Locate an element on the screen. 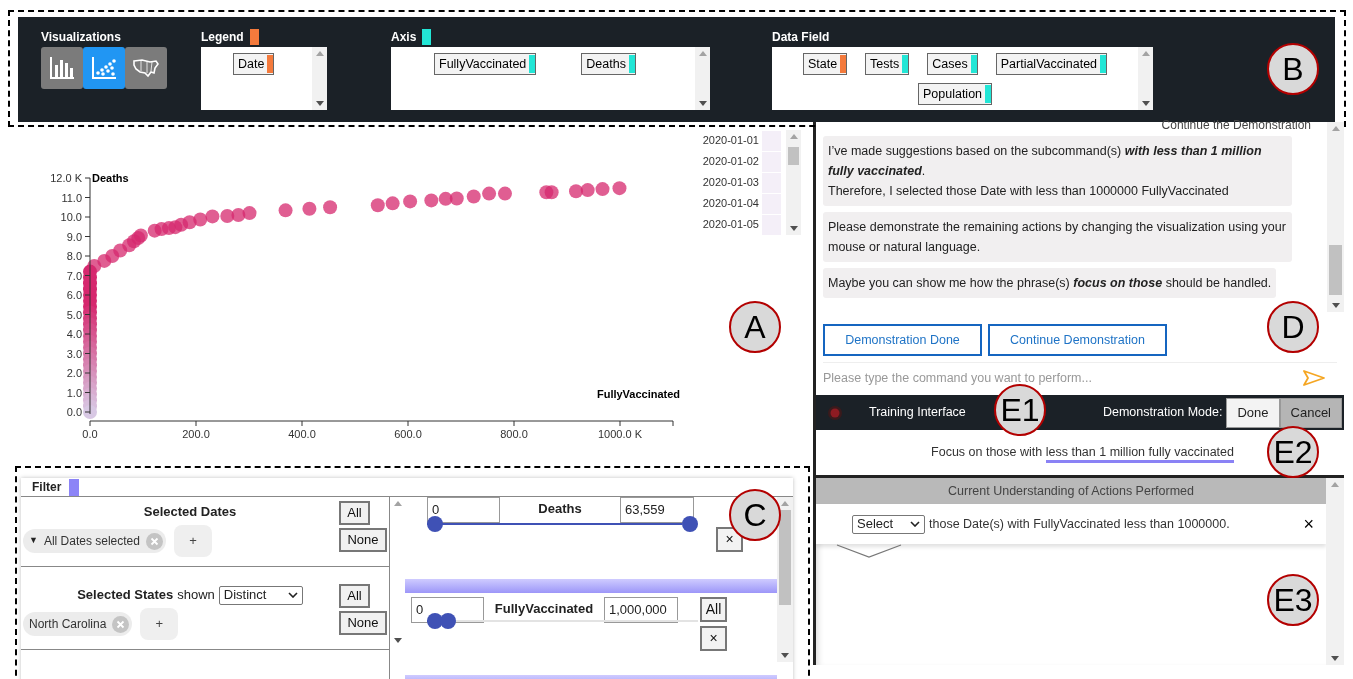  field-chip: FullyVaccinated is located at coordinates (485, 64).